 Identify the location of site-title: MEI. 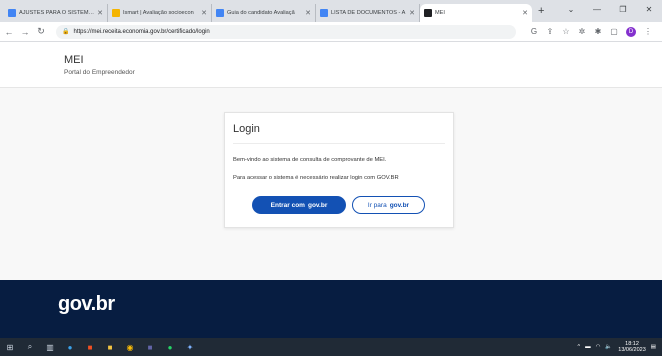
(74, 60).